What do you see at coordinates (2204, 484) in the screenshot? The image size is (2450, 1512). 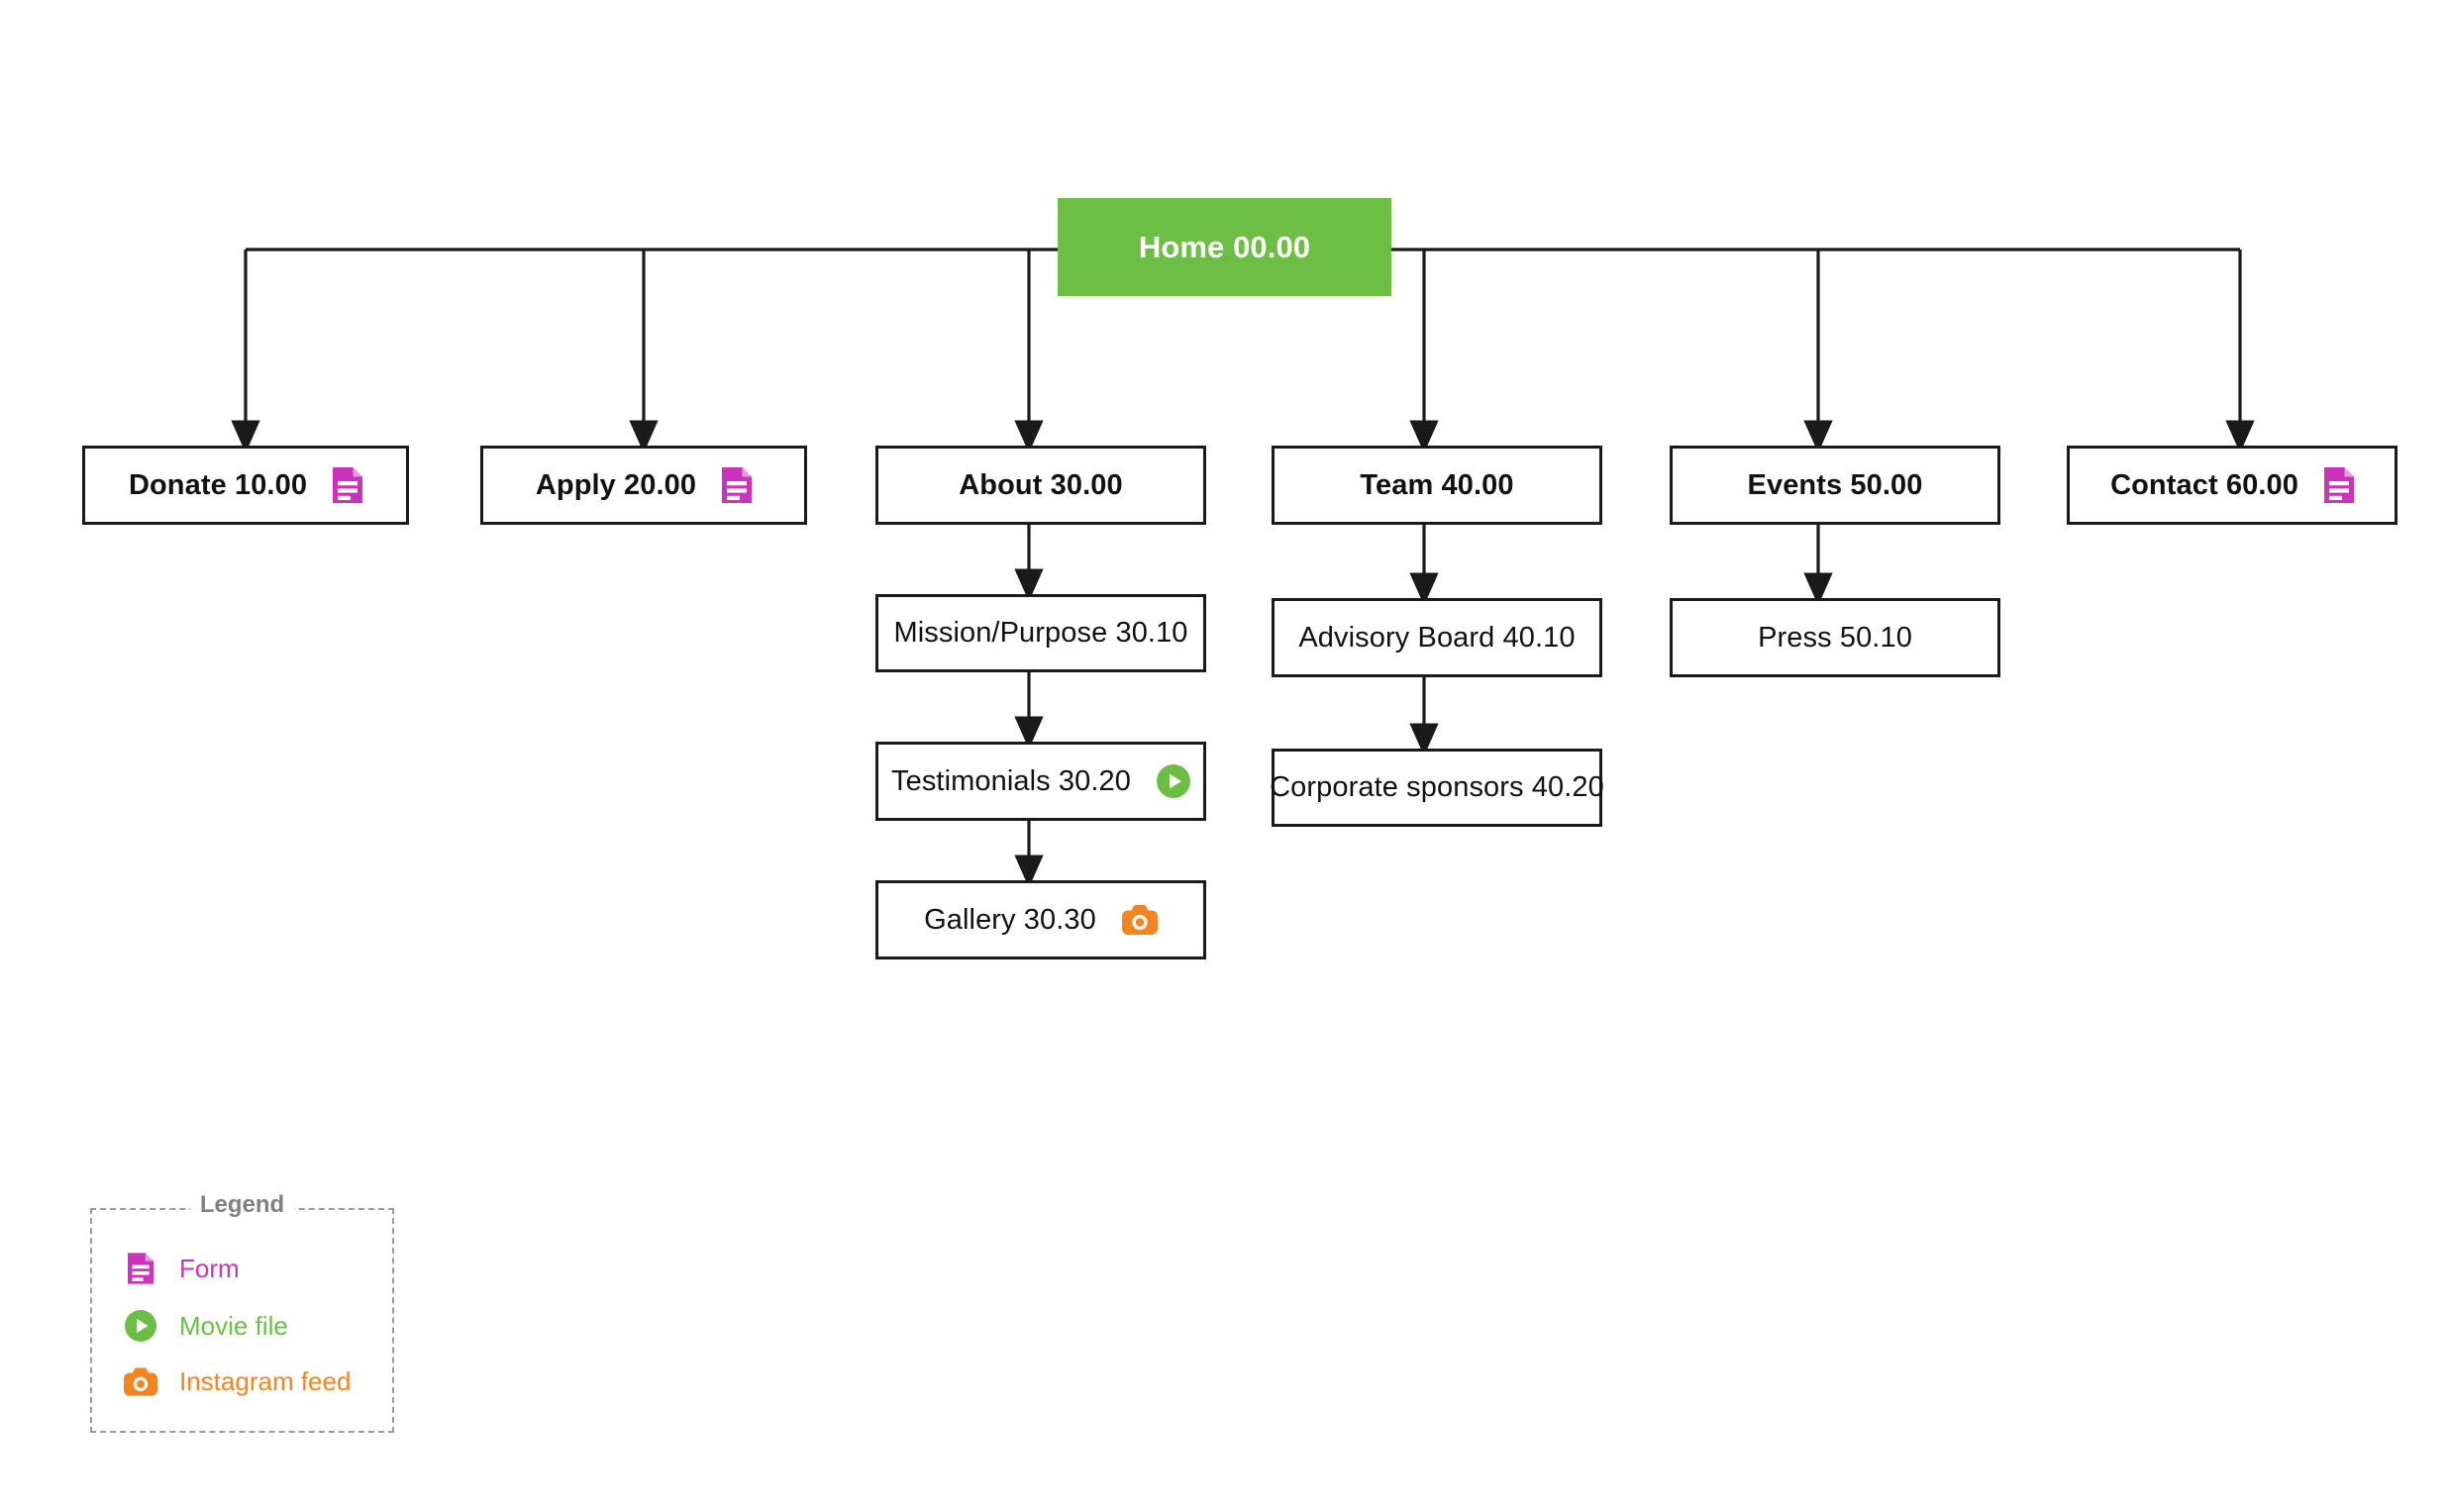 I see `node-contact-label: Contact 60.00` at bounding box center [2204, 484].